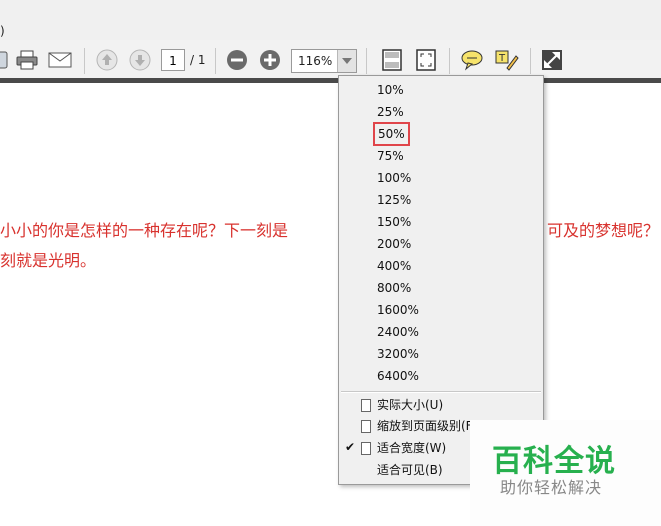 This screenshot has width=661, height=526. I want to click on speech-bubble-icon, so click(472, 60).